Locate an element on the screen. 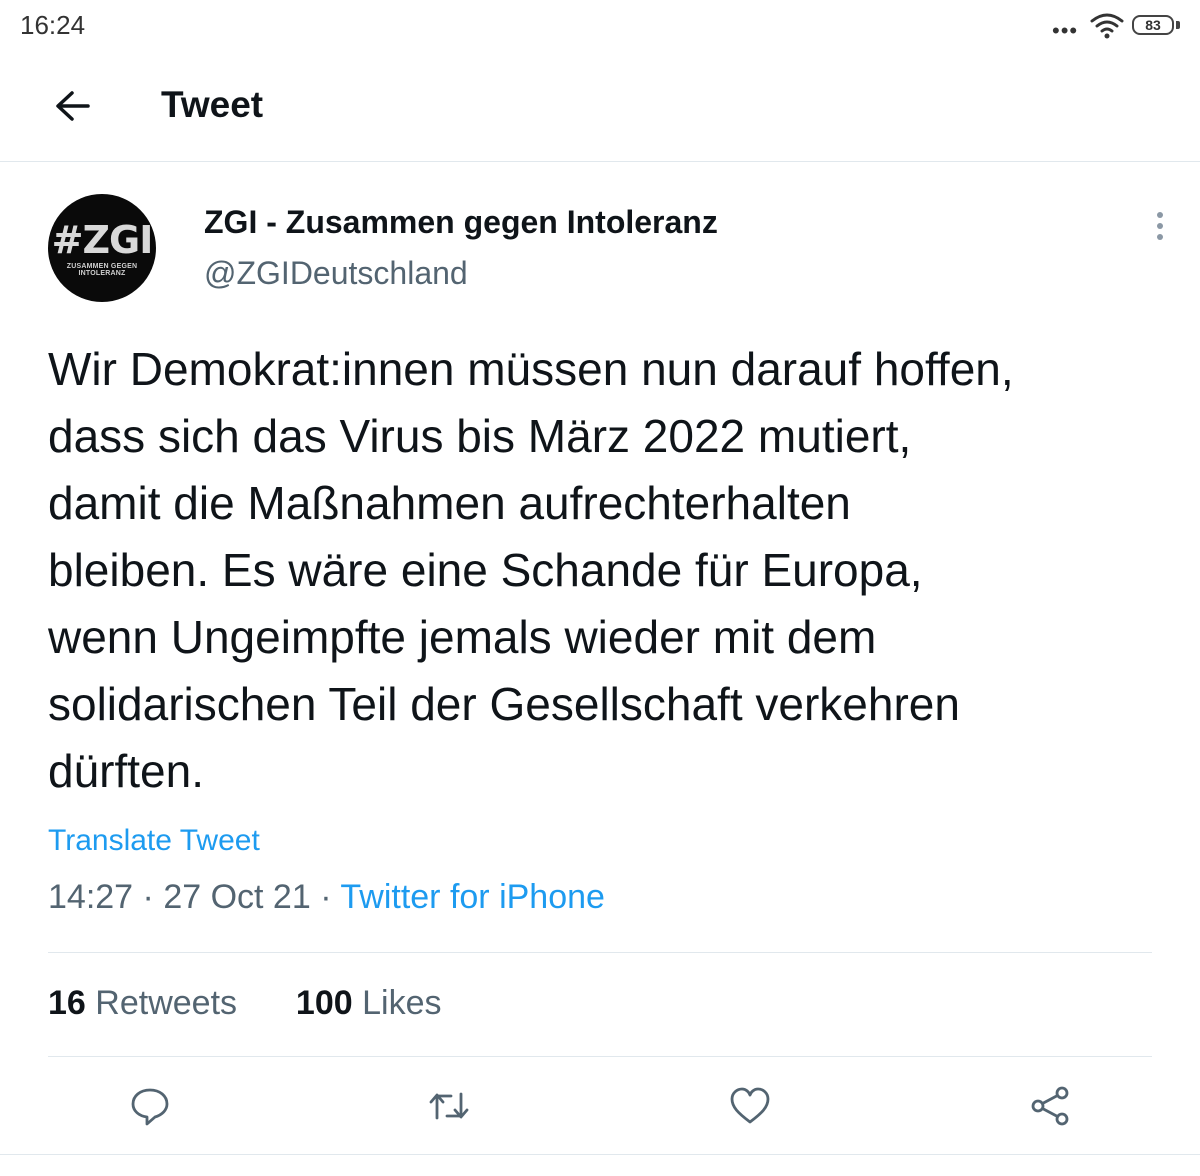  avatar: #ZGI ZUSAMMEN GEGEN INTOLERANZ is located at coordinates (102, 248).